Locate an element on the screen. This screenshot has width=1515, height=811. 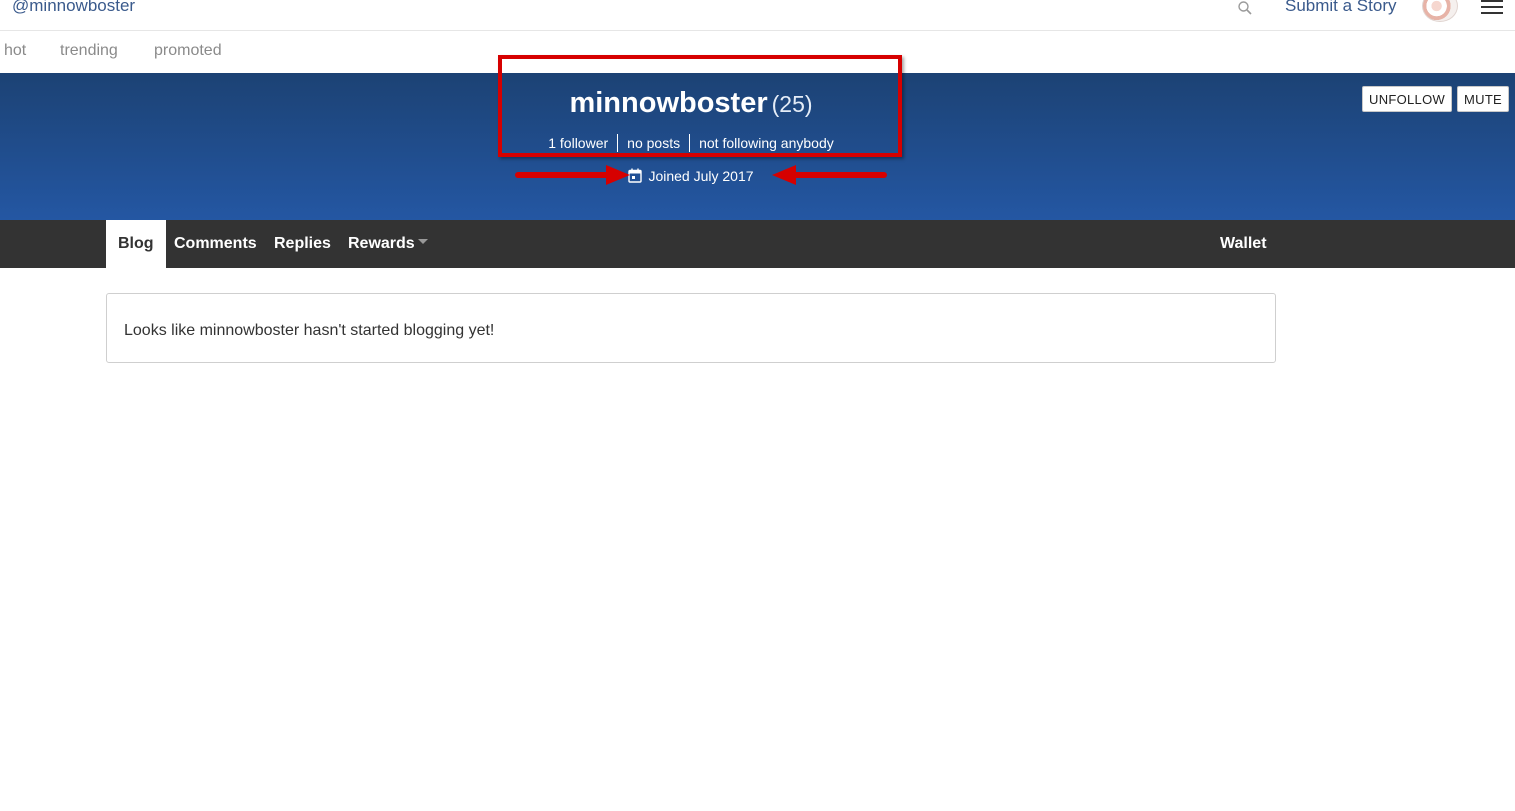
top-header: @minnowboster Submit a Story is located at coordinates (757, 15).